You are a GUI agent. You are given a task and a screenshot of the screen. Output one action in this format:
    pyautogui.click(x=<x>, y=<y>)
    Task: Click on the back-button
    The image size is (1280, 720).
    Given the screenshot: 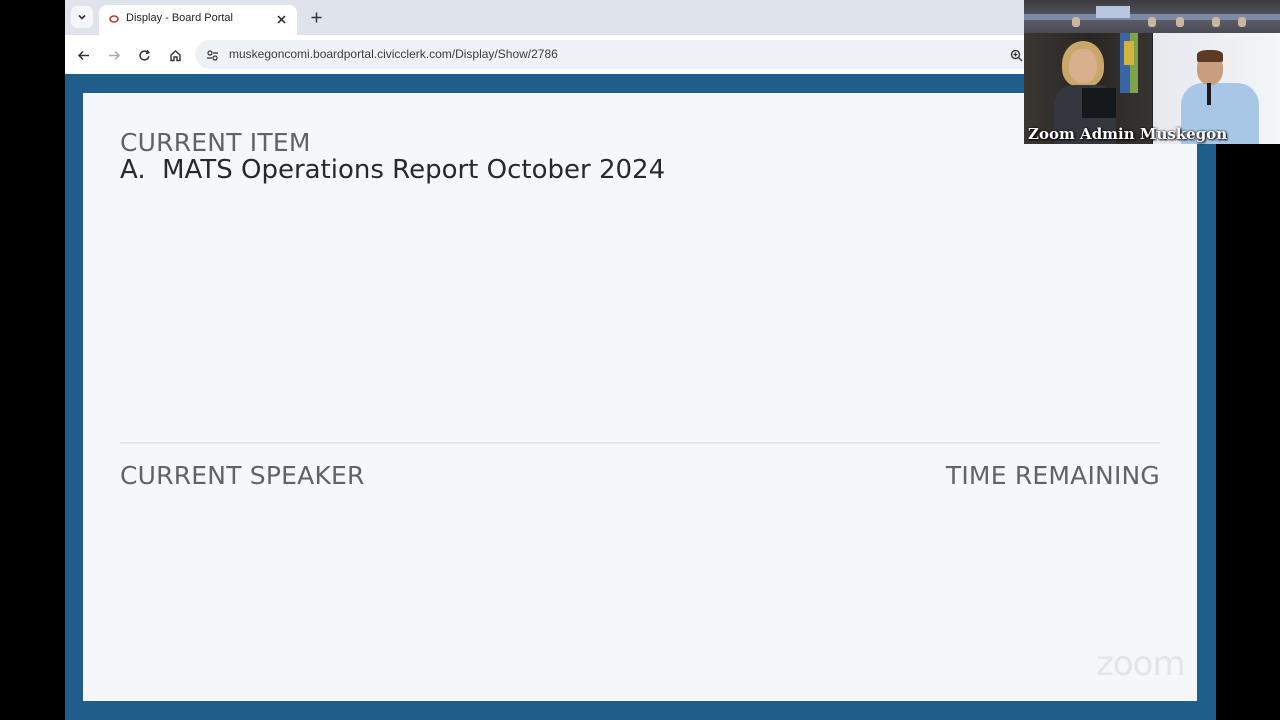 What is the action you would take?
    pyautogui.click(x=83, y=55)
    